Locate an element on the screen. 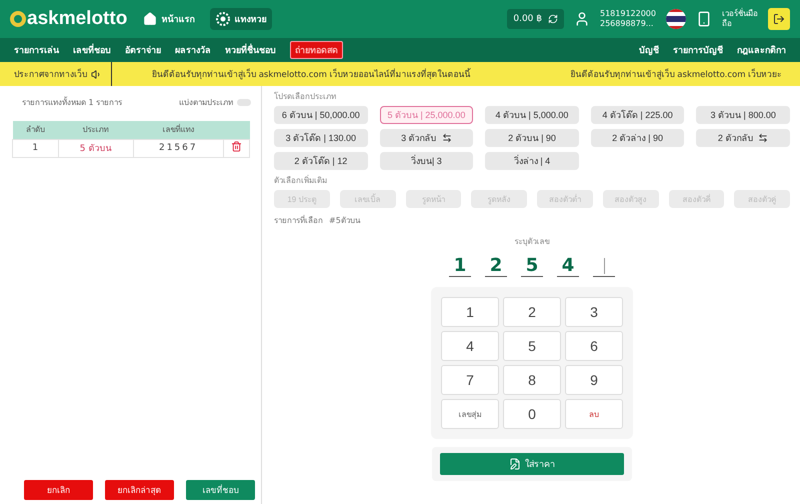 Image resolution: width=800 pixels, height=504 pixels. nav-link: เลขที่ชอบ is located at coordinates (92, 50).